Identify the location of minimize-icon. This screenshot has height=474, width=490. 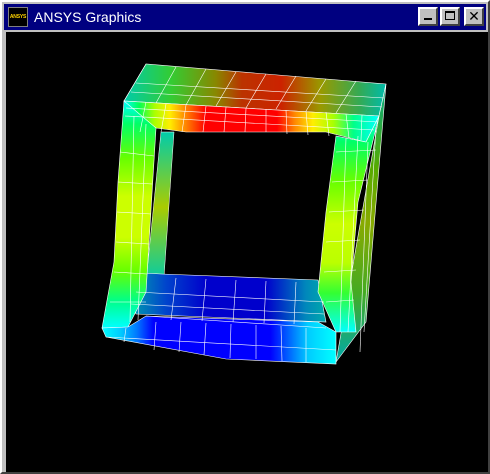
(428, 19).